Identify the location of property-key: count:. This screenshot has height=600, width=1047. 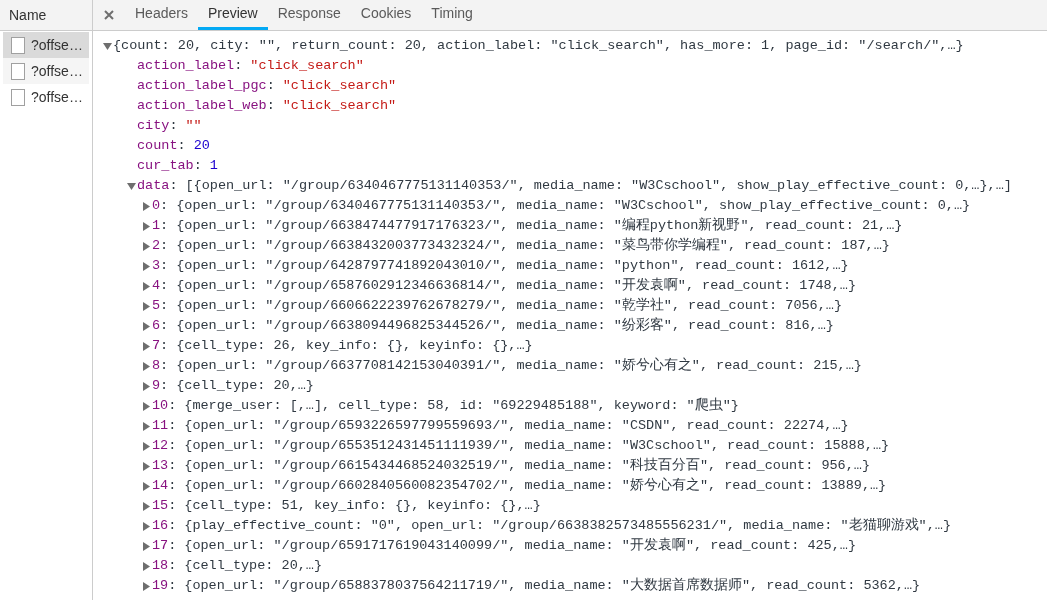
(165, 146).